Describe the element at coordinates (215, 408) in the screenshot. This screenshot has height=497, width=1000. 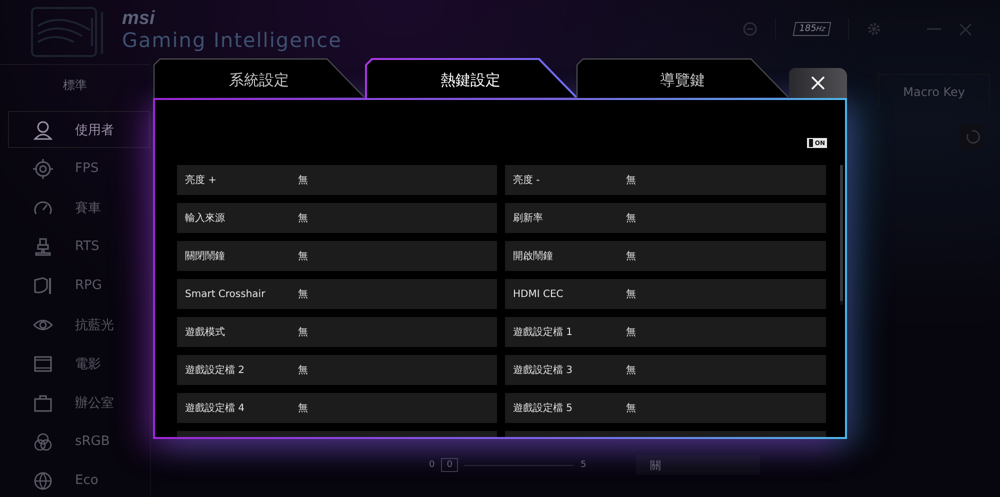
I see `hotkey-name: 遊戲設定檔 4` at that location.